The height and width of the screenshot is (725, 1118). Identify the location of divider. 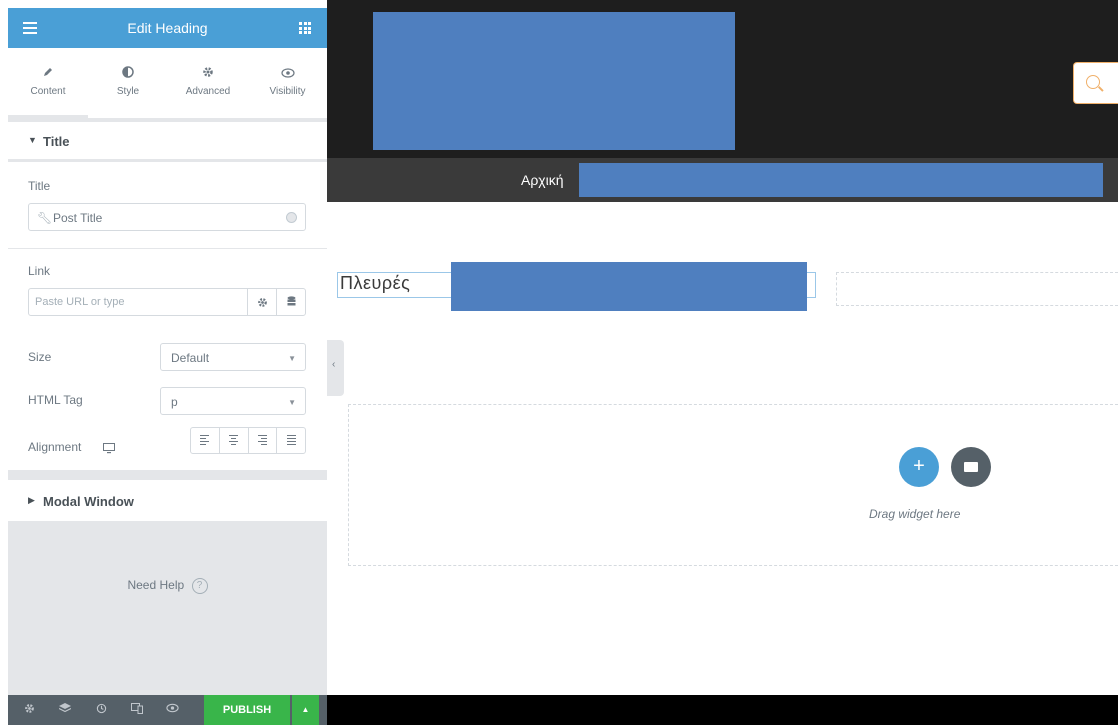
(167, 248).